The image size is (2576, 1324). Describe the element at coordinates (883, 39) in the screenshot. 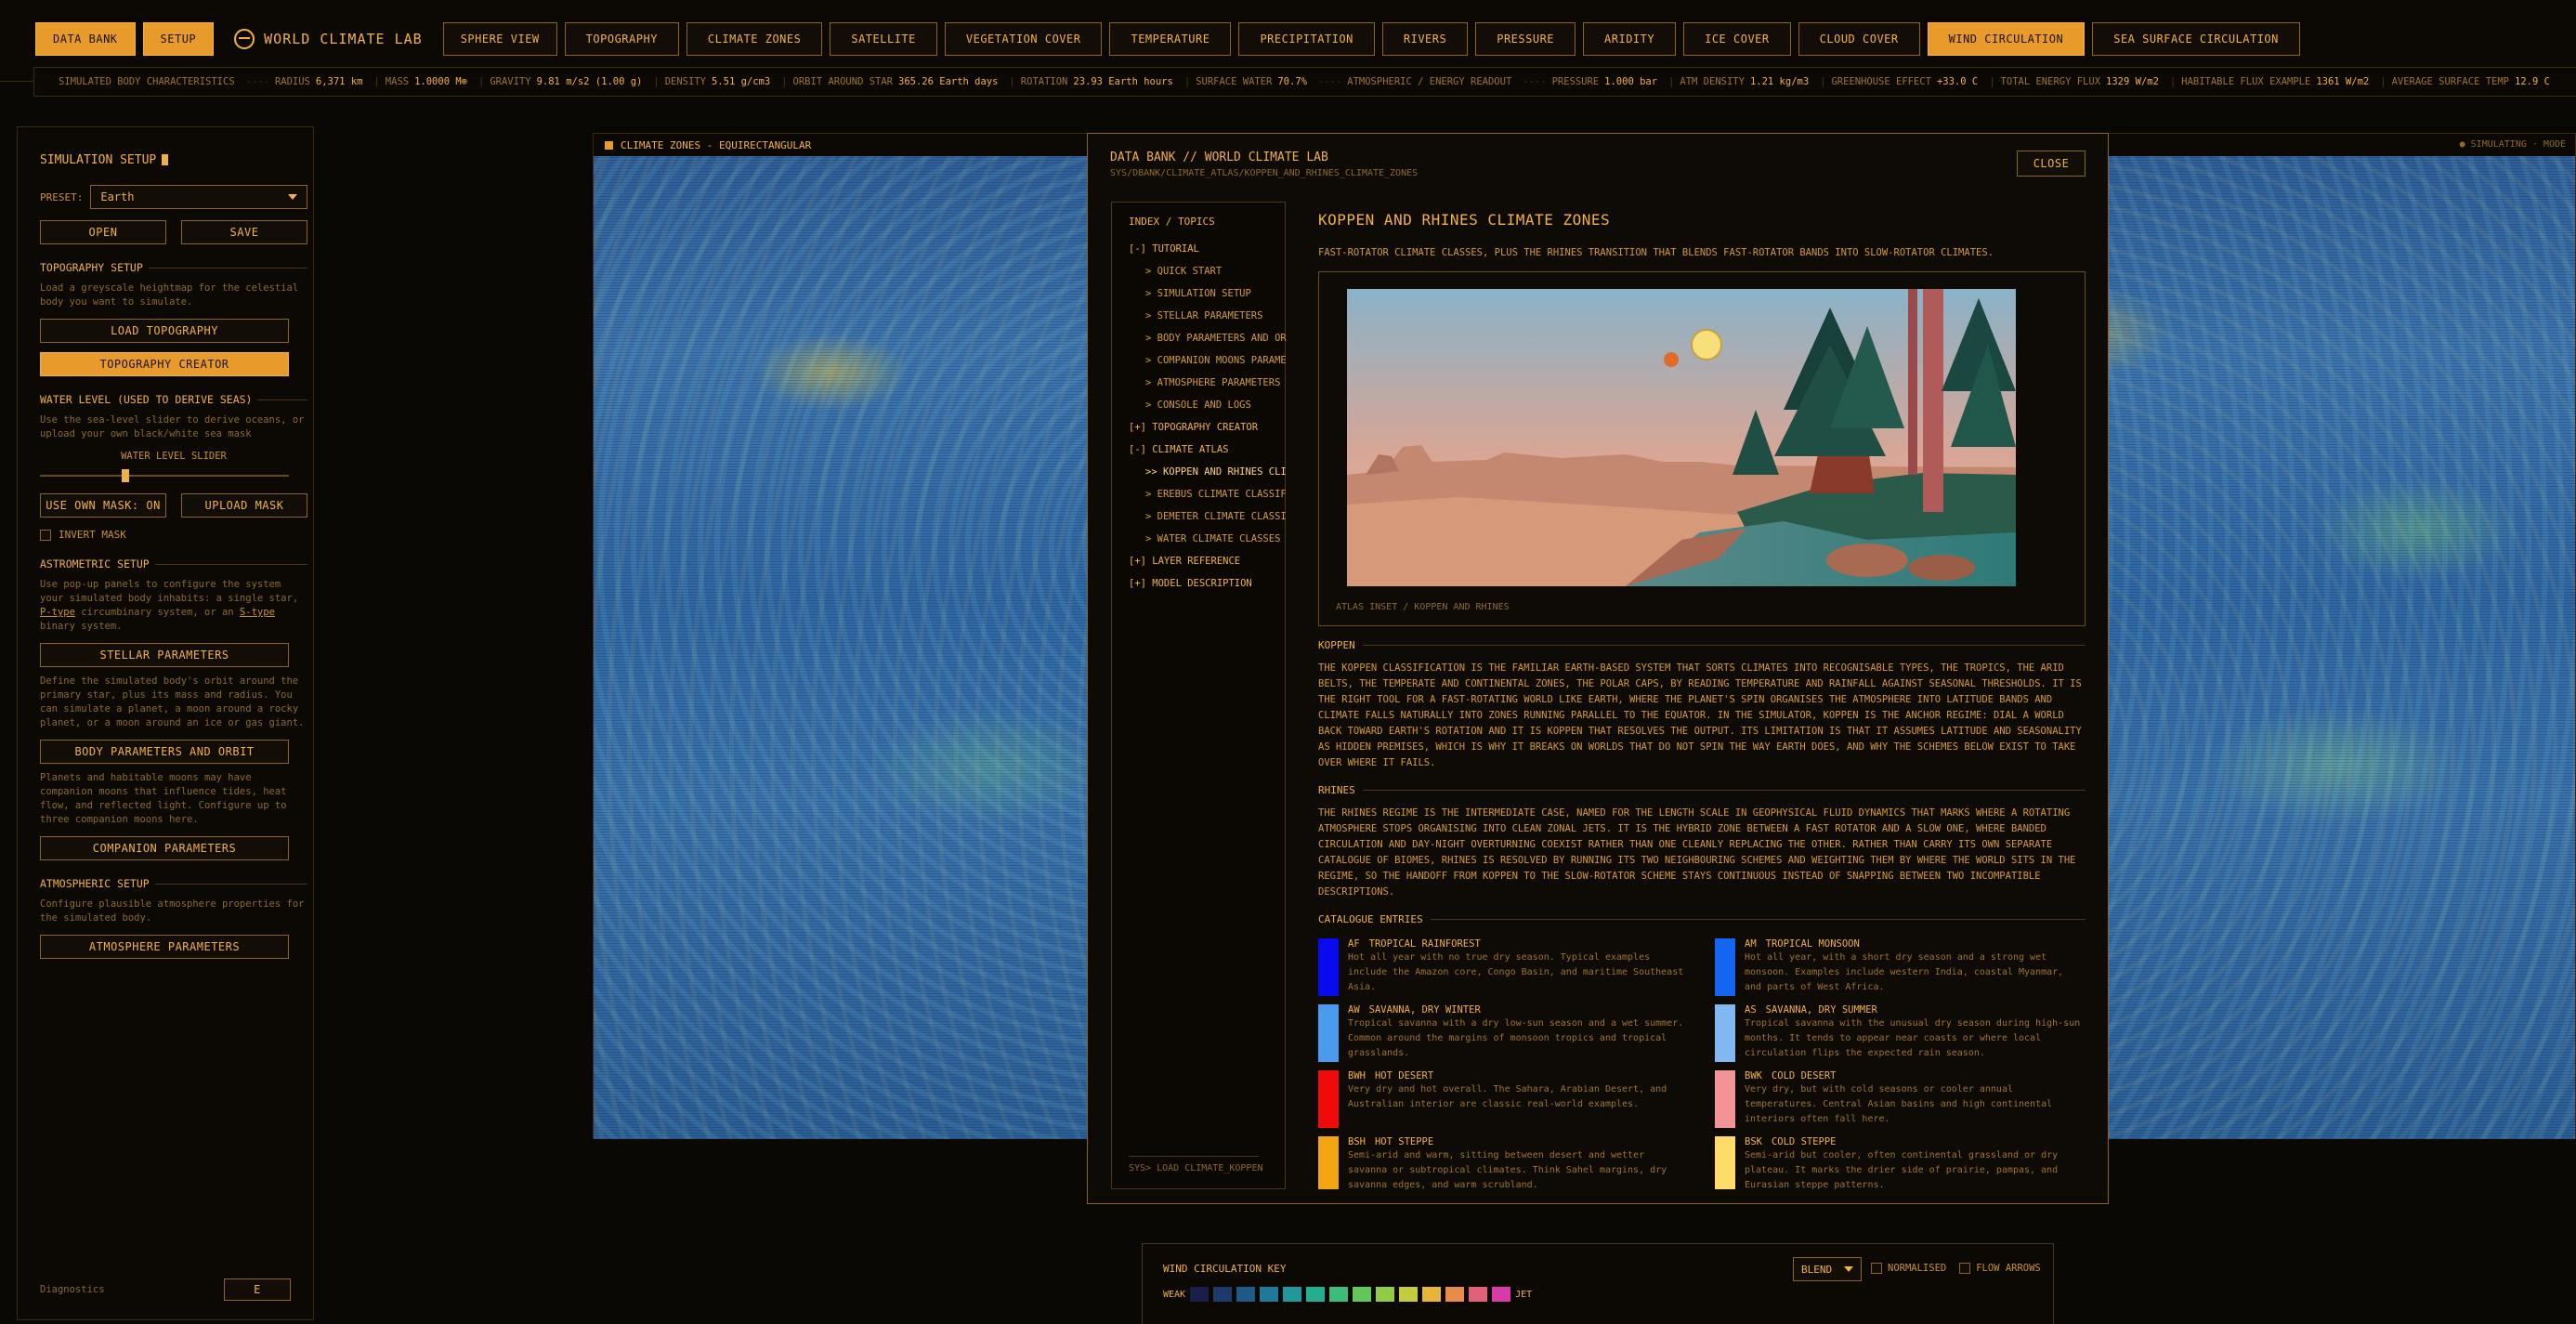

I see `tab-satellite: SATELLITE` at that location.